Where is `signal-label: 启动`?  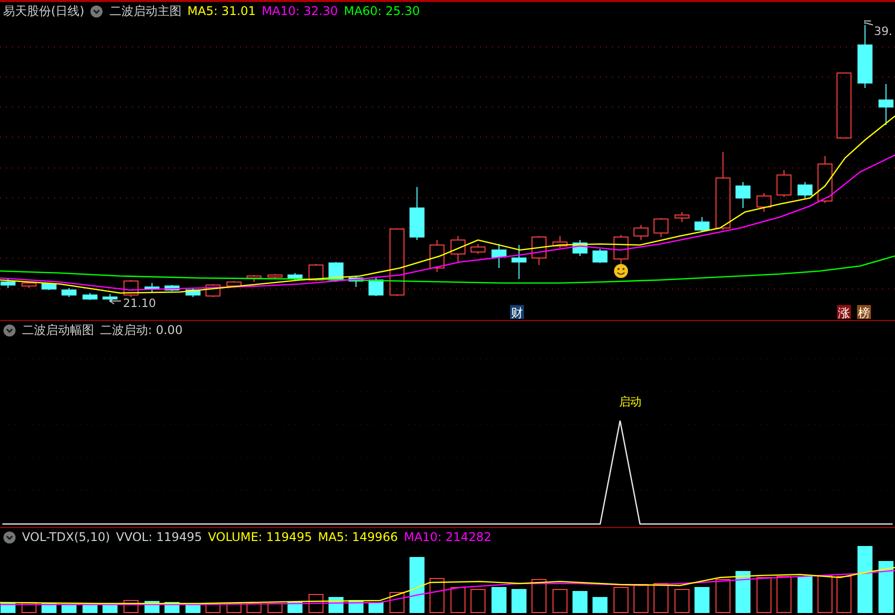 signal-label: 启动 is located at coordinates (630, 401).